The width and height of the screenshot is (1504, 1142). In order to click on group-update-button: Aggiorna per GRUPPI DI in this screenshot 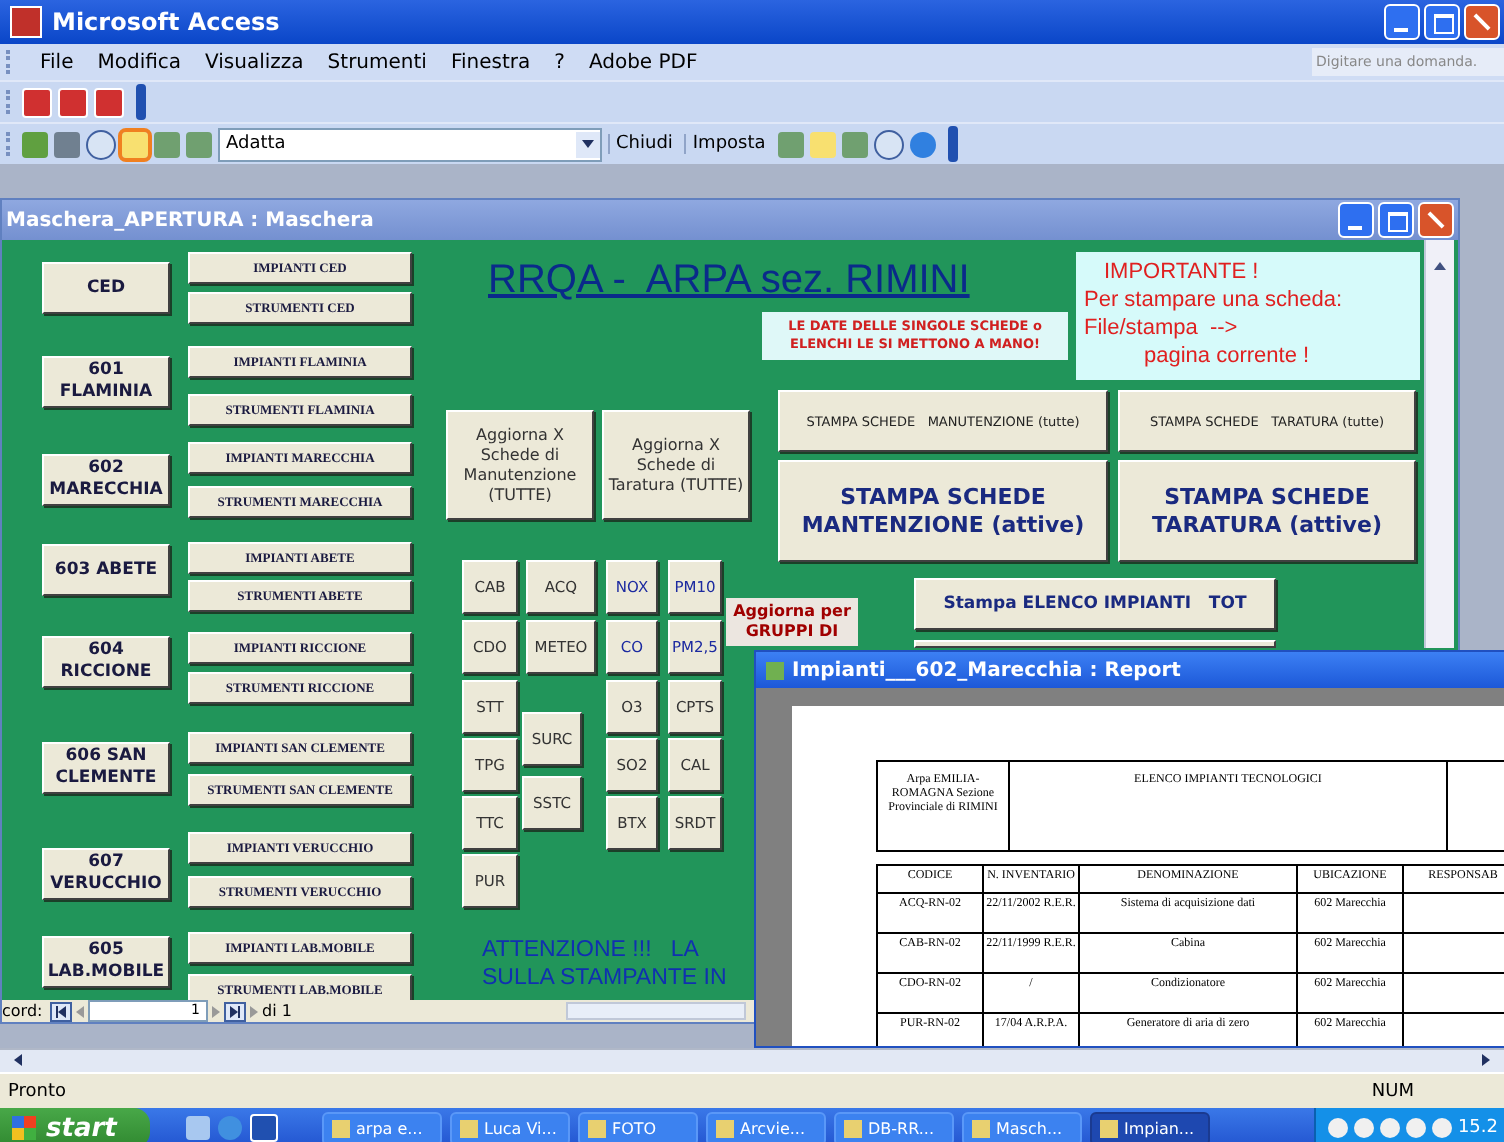, I will do `click(792, 622)`.